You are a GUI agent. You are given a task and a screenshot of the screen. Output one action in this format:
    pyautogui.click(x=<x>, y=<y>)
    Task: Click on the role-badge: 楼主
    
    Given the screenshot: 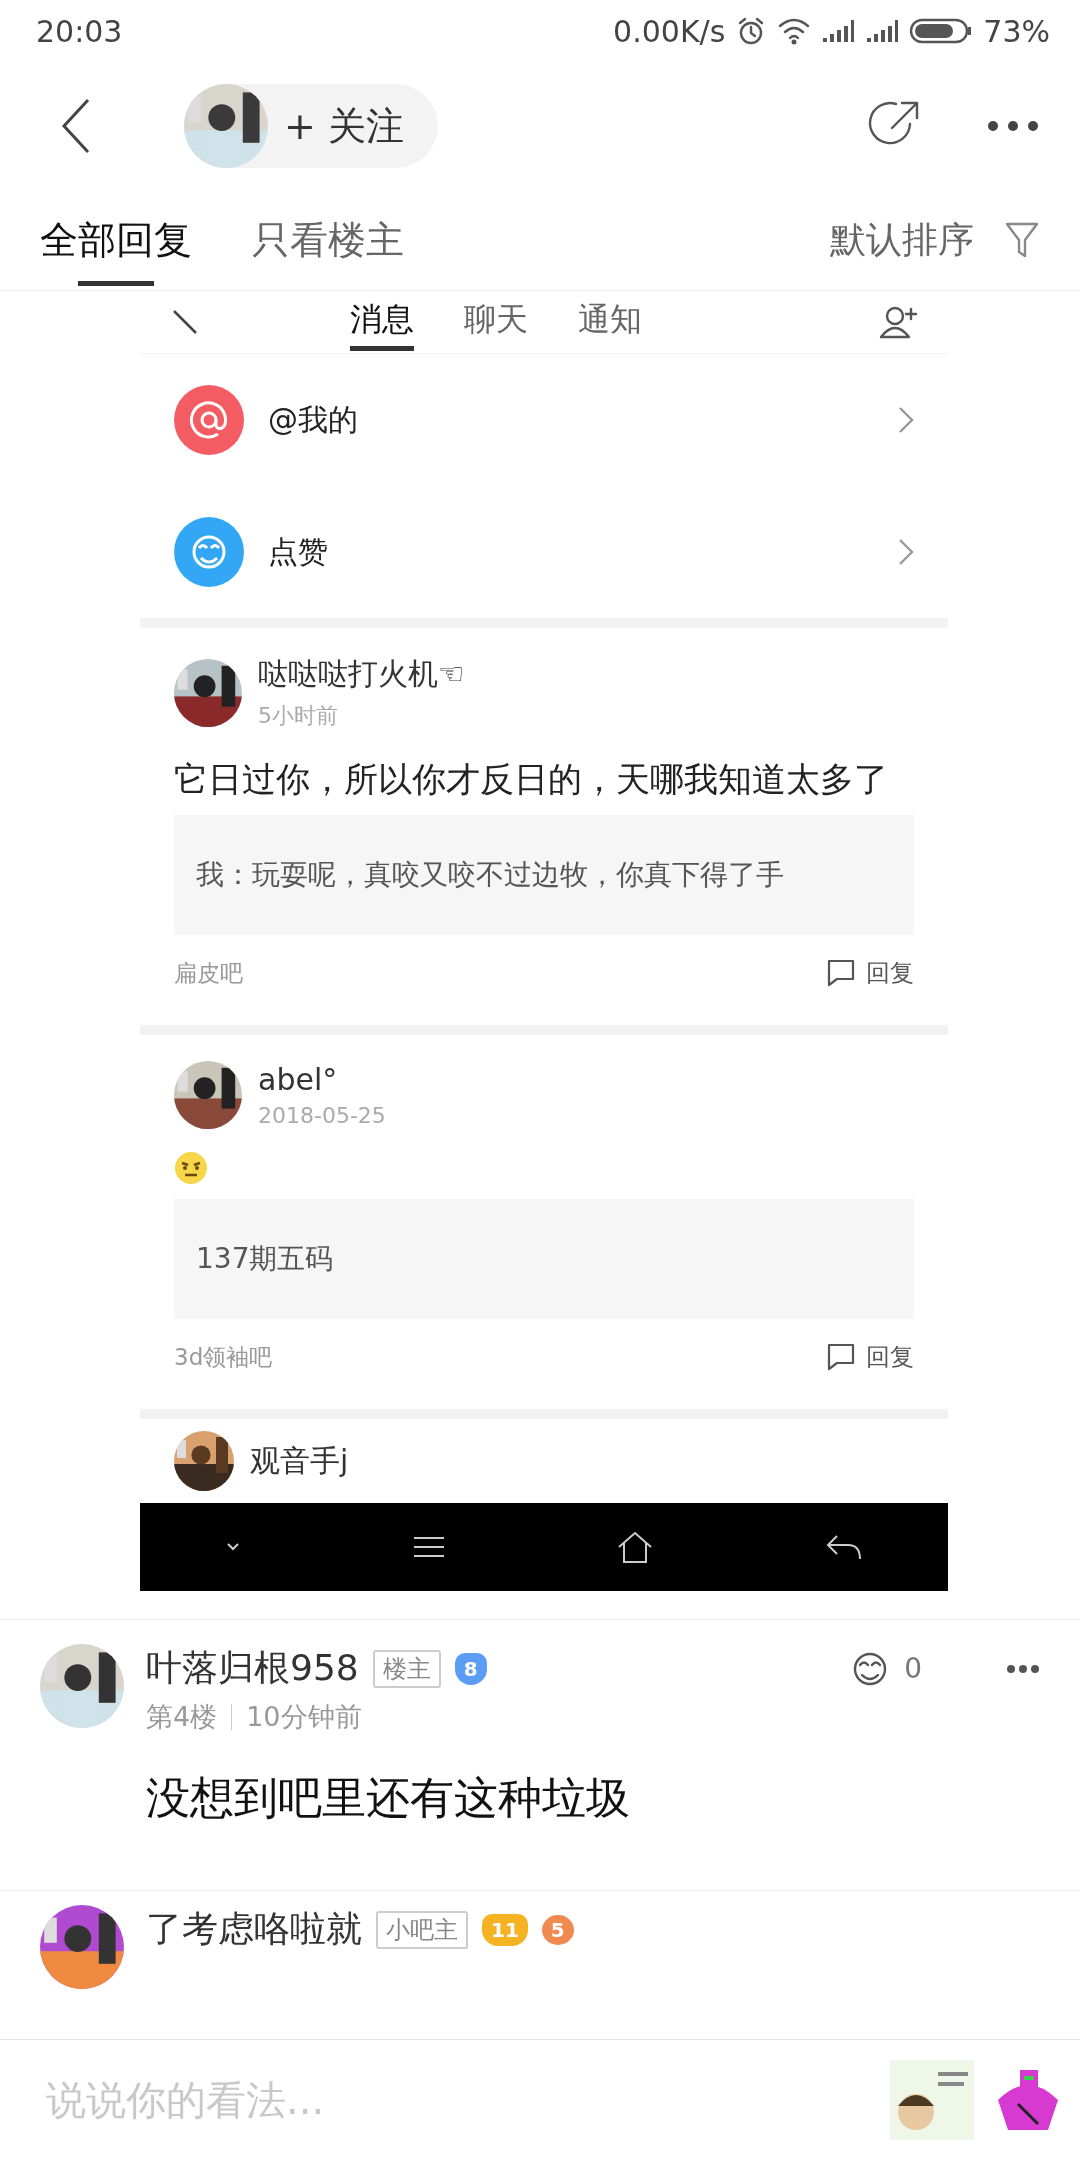 What is the action you would take?
    pyautogui.click(x=406, y=1668)
    